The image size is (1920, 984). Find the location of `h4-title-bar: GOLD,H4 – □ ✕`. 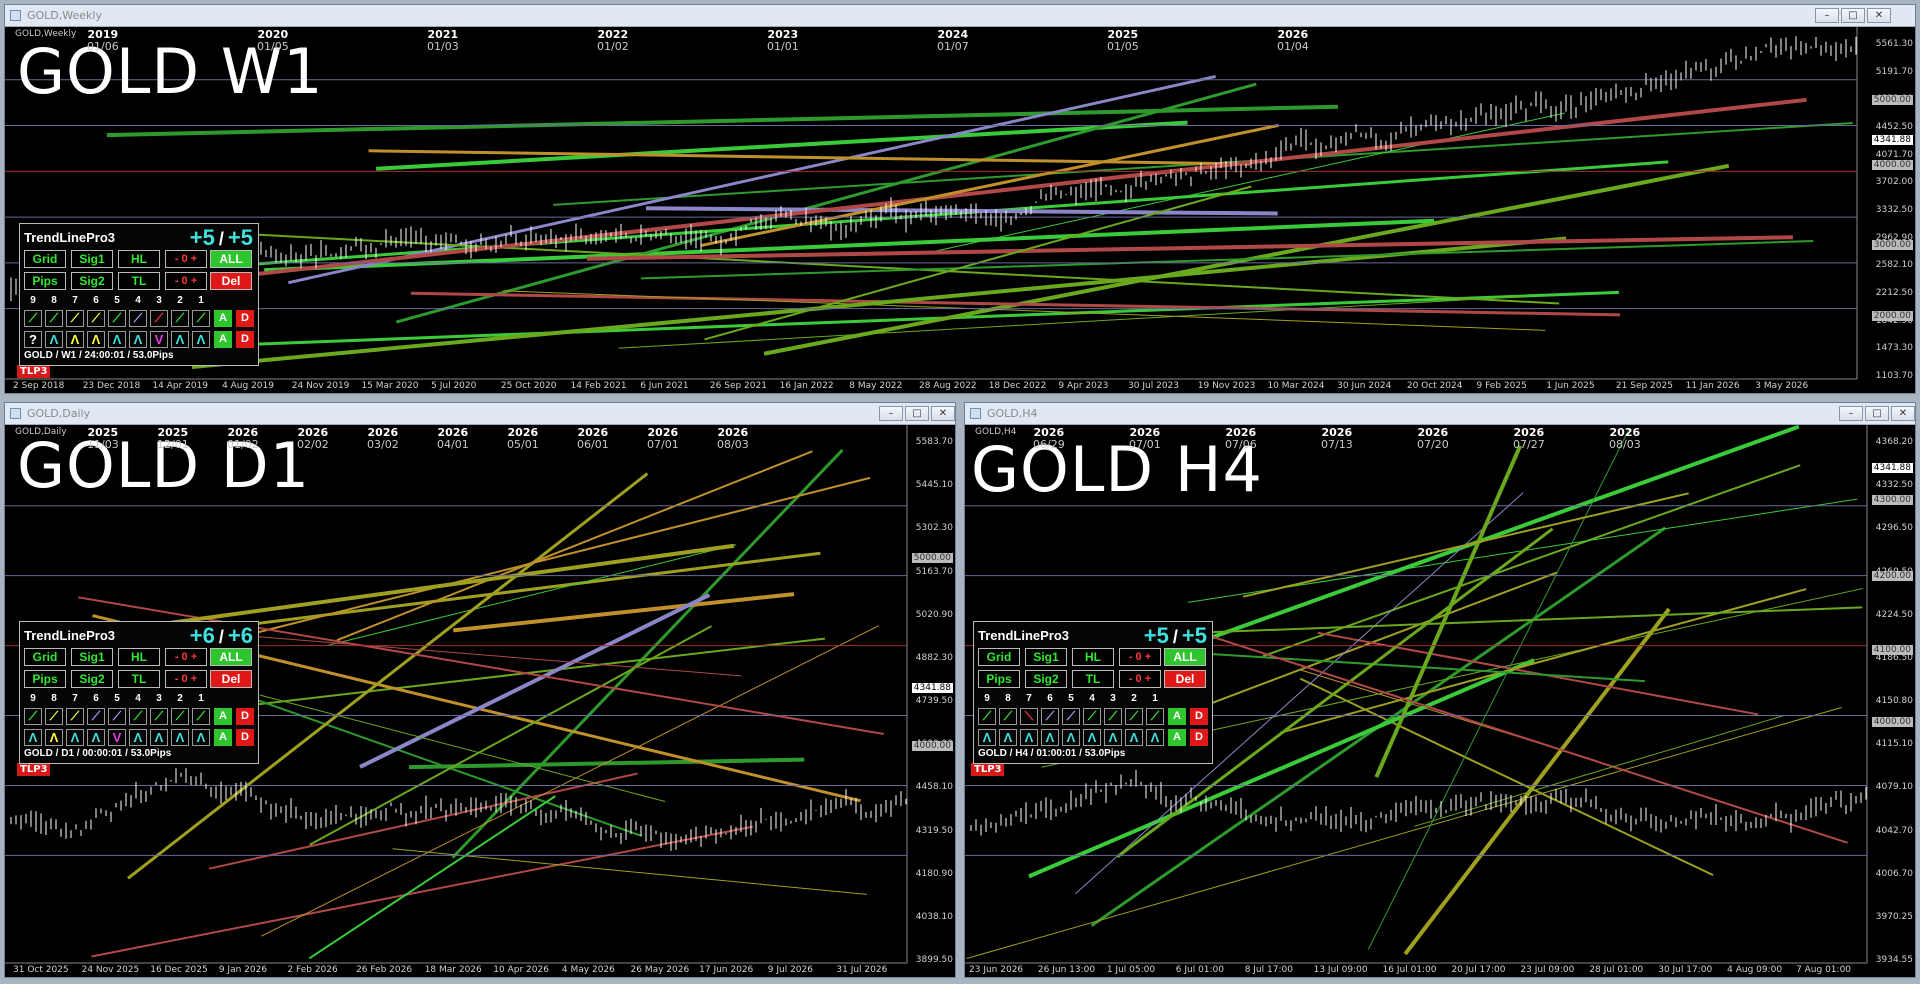

h4-title-bar: GOLD,H4 – □ ✕ is located at coordinates (1440, 414).